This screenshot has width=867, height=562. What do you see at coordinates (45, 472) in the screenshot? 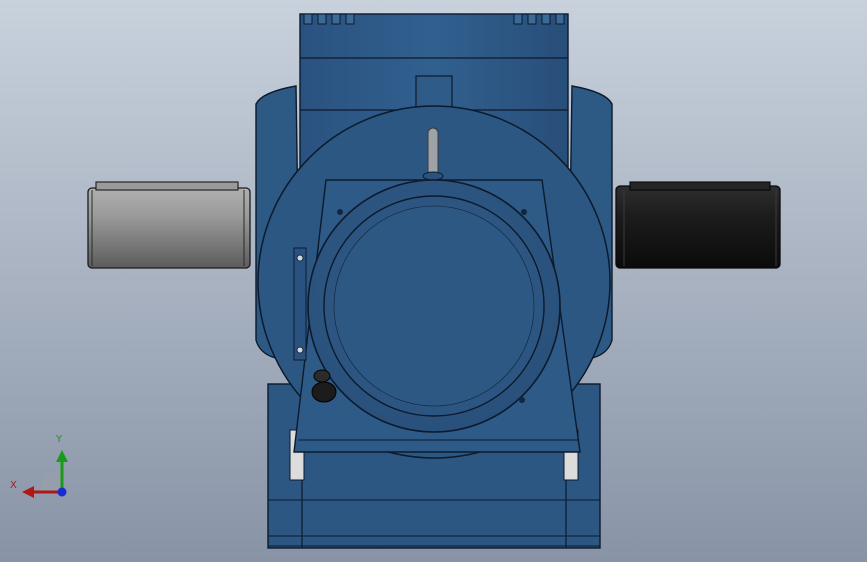
I see `axis-triad: X Y` at bounding box center [45, 472].